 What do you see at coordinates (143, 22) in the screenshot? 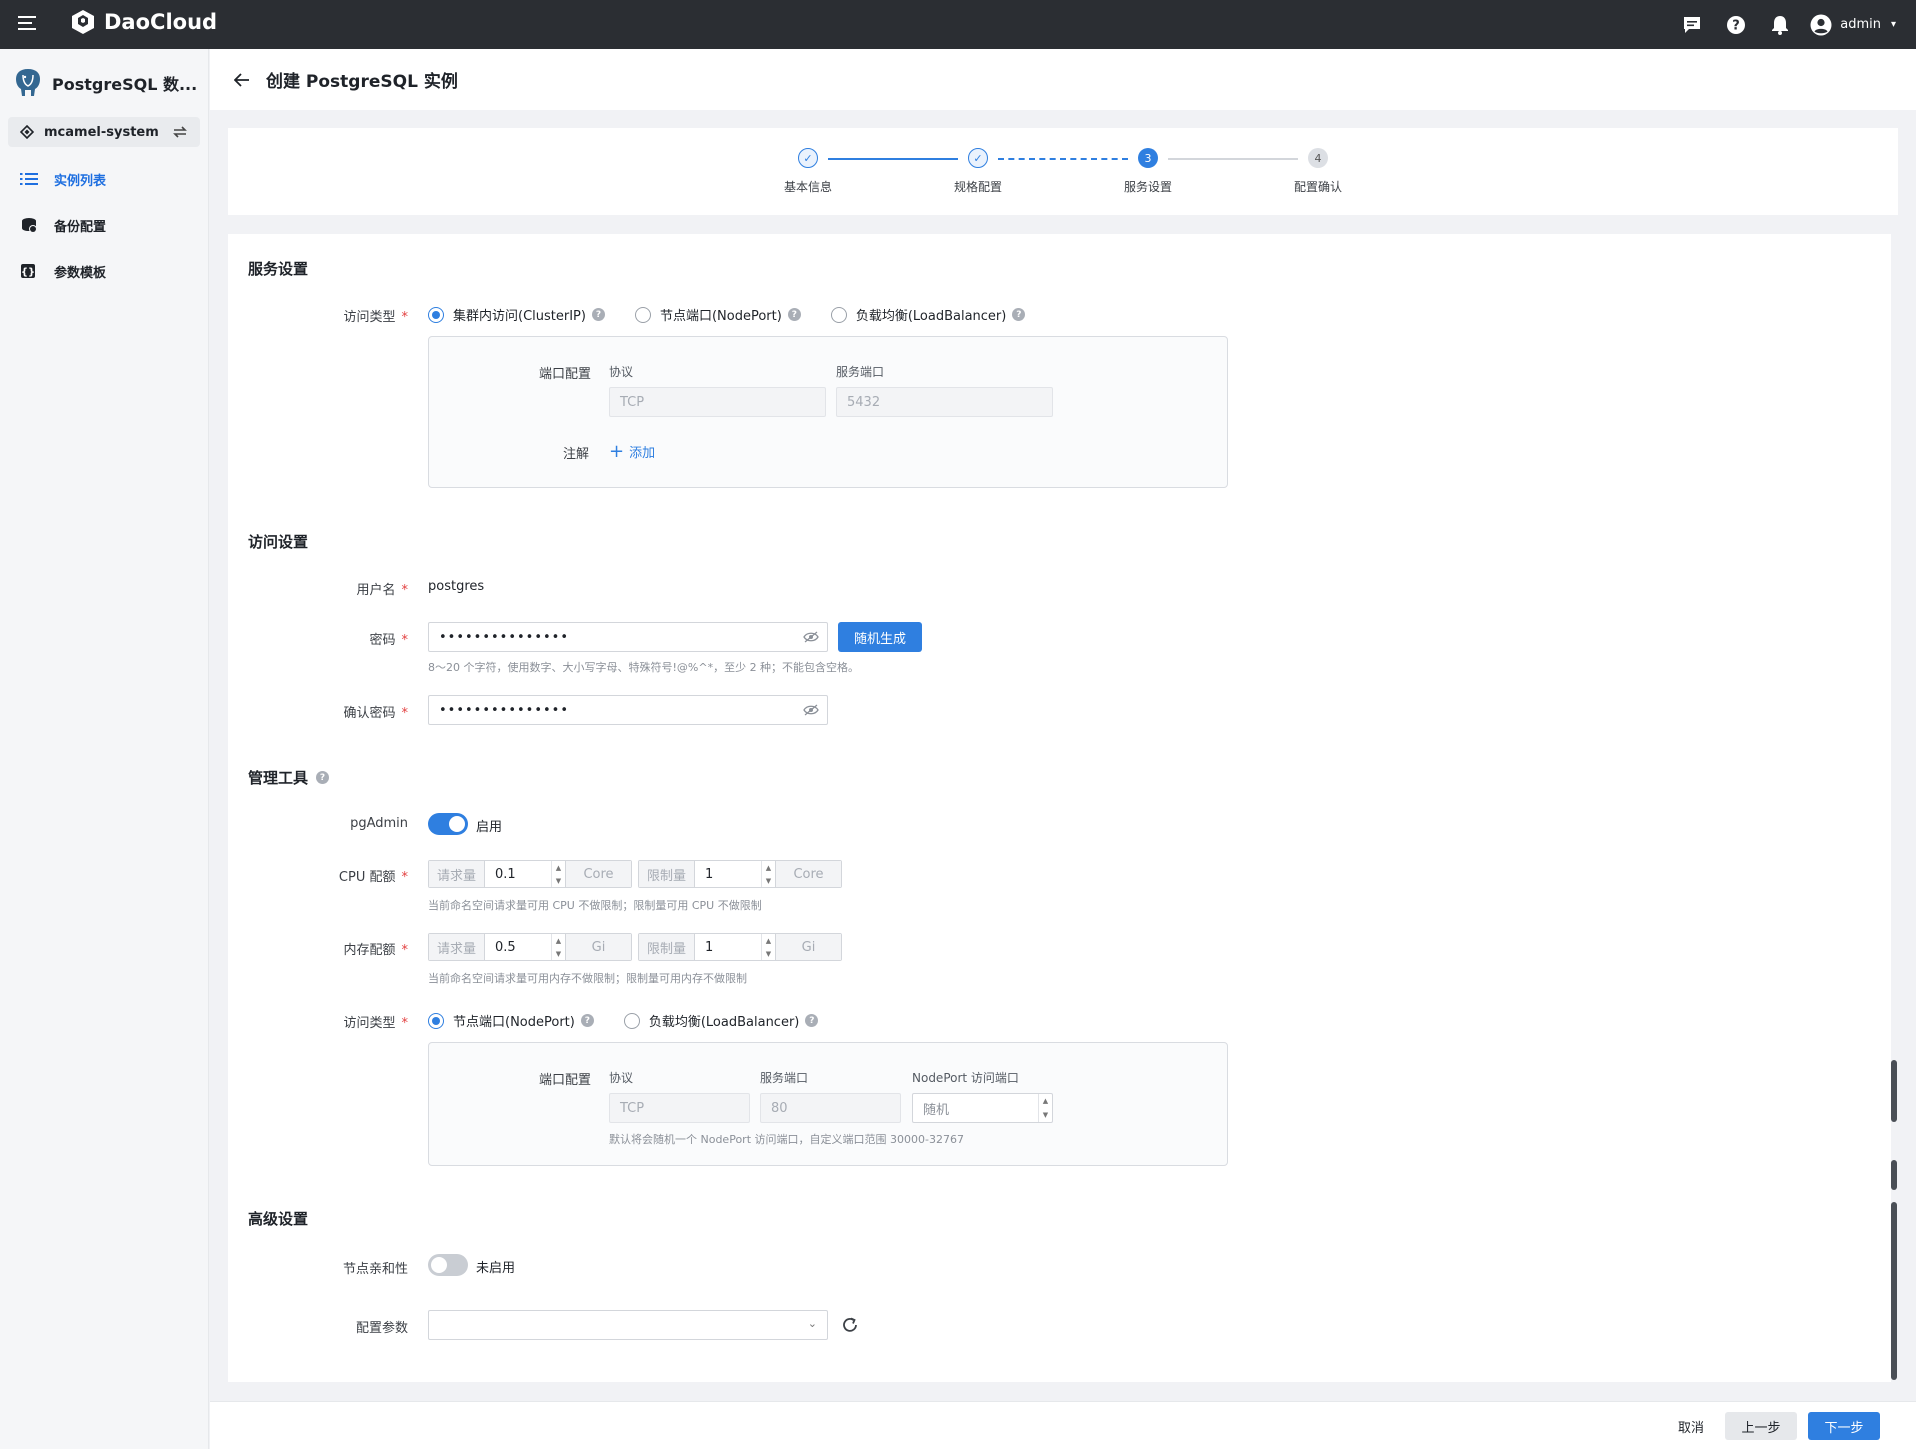
I see `brand-logo: DaoCloud` at bounding box center [143, 22].